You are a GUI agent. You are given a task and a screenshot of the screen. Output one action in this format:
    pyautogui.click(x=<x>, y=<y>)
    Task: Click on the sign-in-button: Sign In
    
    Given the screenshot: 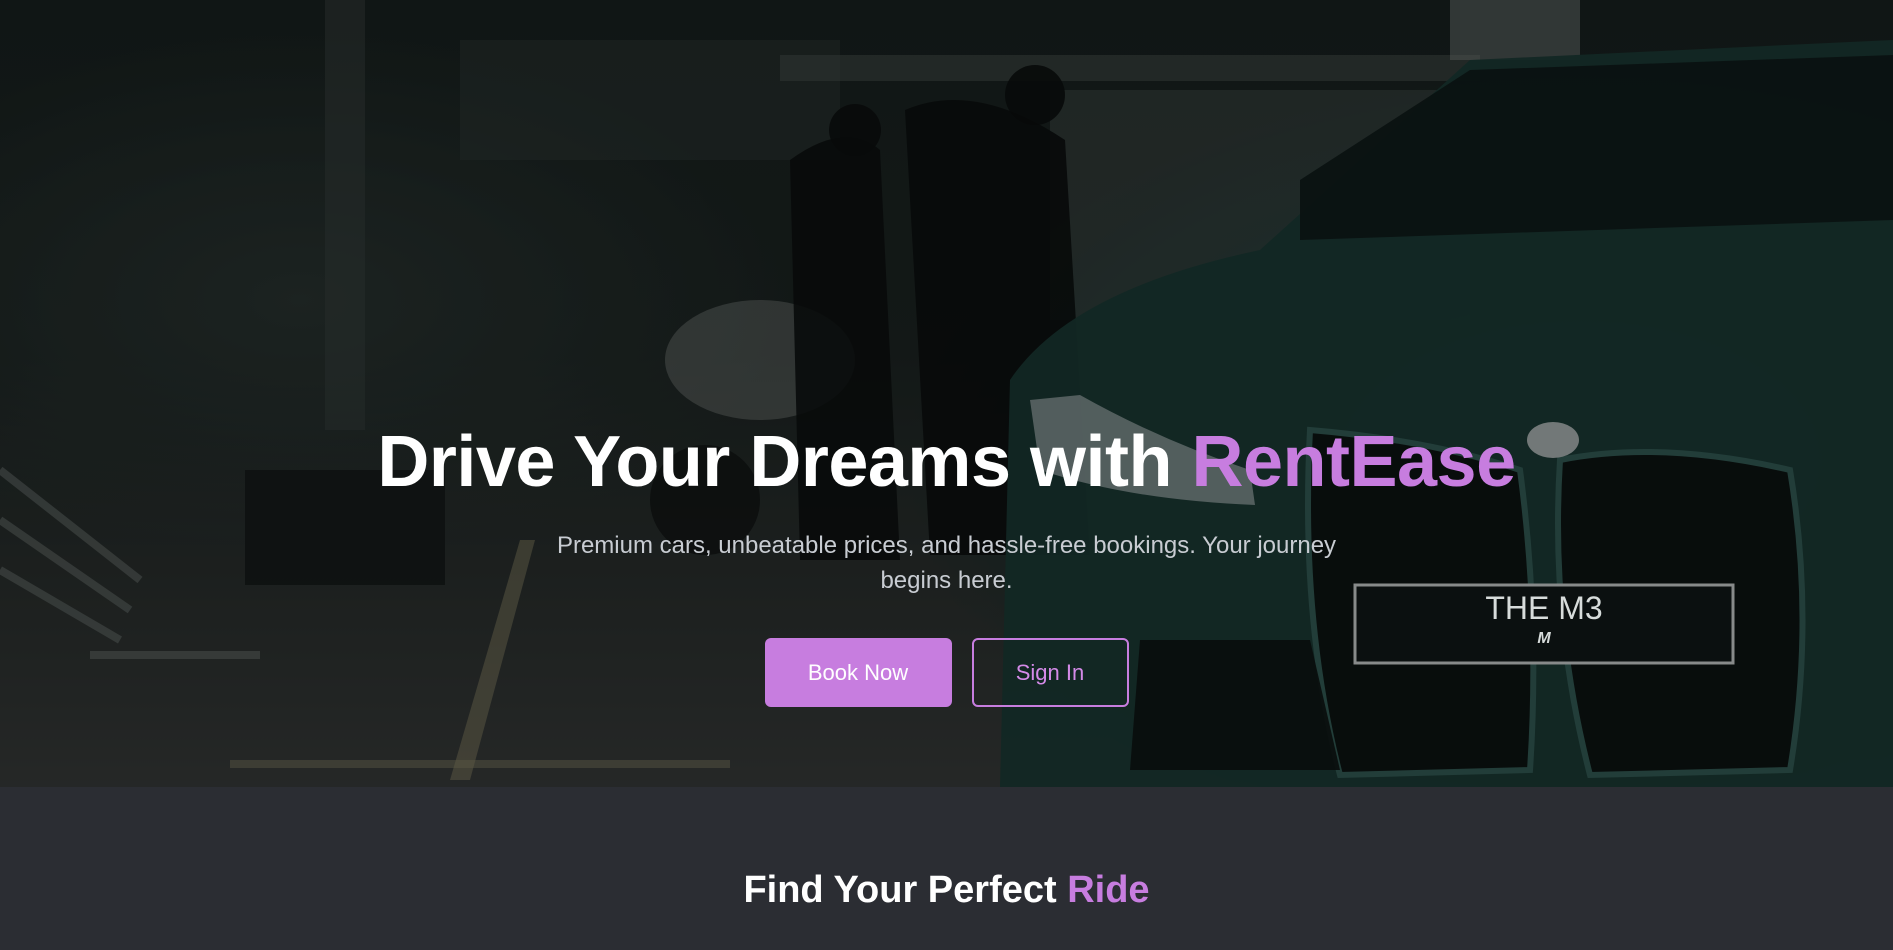 What is the action you would take?
    pyautogui.click(x=1050, y=672)
    